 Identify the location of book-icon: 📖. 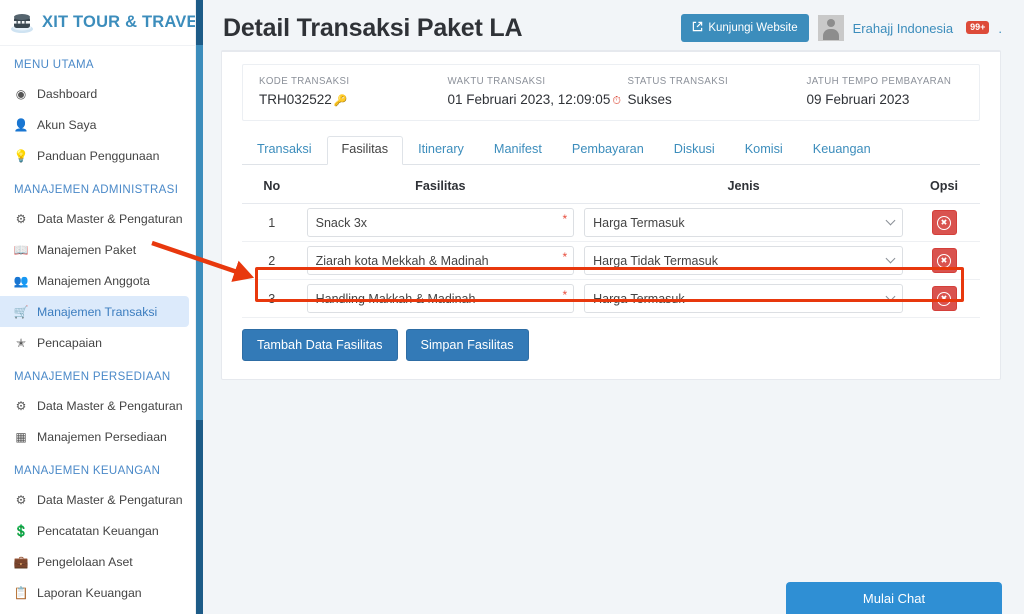
(21, 249).